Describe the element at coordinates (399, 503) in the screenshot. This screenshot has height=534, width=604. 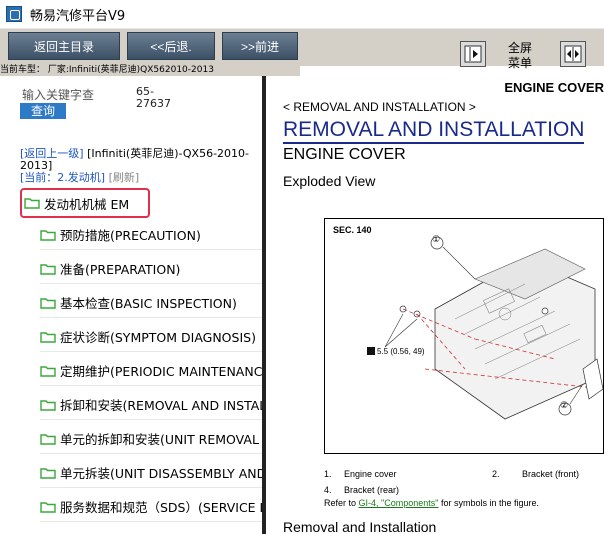
I see `reference-link: GI-4, "Components"` at that location.